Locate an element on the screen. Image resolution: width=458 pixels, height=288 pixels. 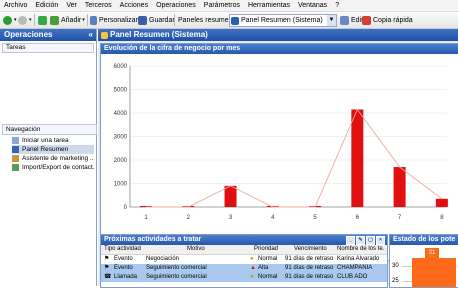
menu-acciones: Acciones is located at coordinates (134, 5).